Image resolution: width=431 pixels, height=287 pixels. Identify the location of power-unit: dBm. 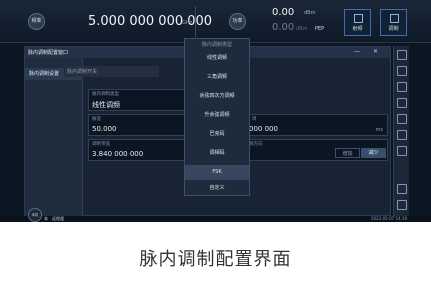
(310, 13).